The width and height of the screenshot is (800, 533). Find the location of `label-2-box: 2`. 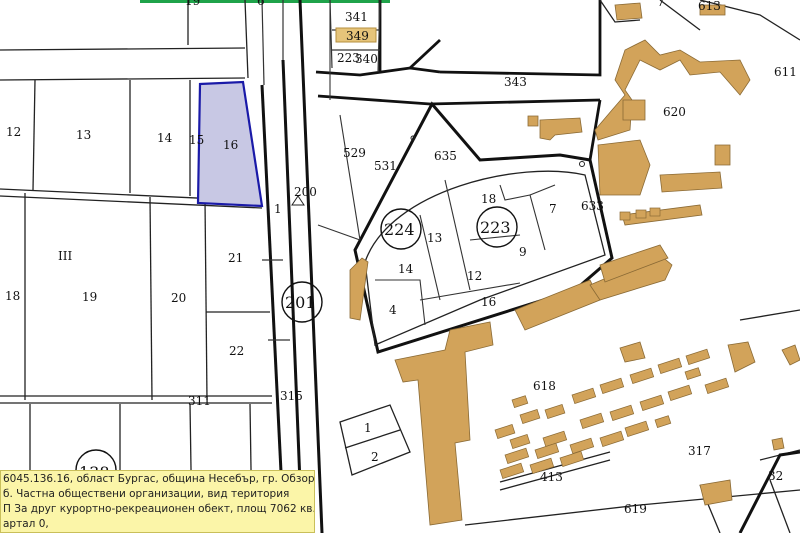

label-2-box: 2 is located at coordinates (375, 457).